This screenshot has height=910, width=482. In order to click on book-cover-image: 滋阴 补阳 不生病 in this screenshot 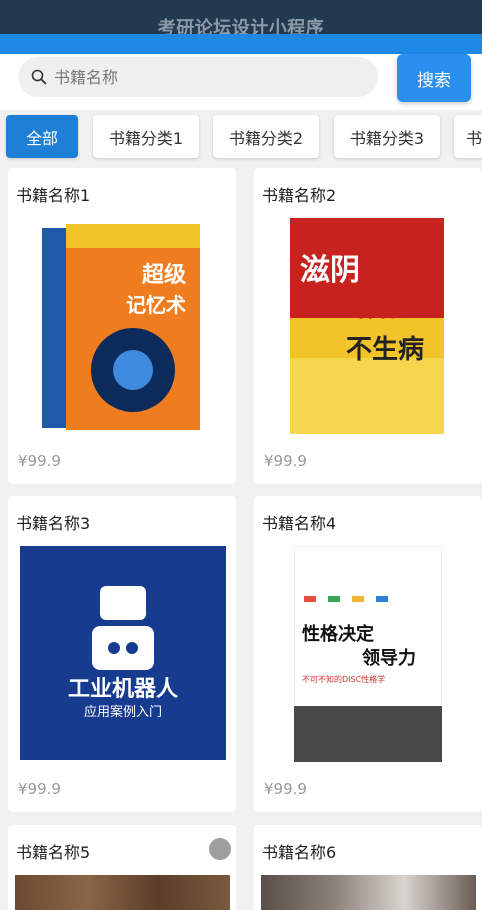, I will do `click(367, 326)`.